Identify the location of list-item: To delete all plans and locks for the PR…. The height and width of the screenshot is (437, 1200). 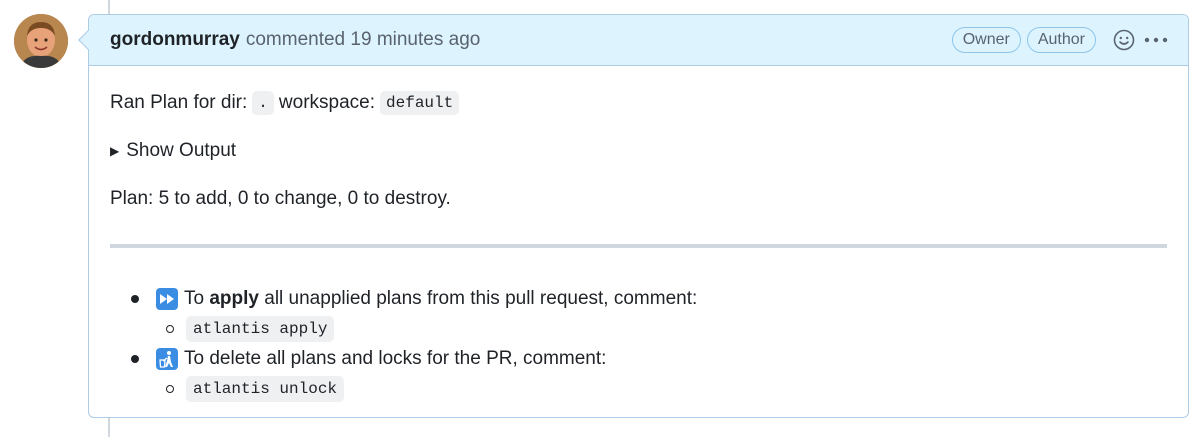
(649, 374).